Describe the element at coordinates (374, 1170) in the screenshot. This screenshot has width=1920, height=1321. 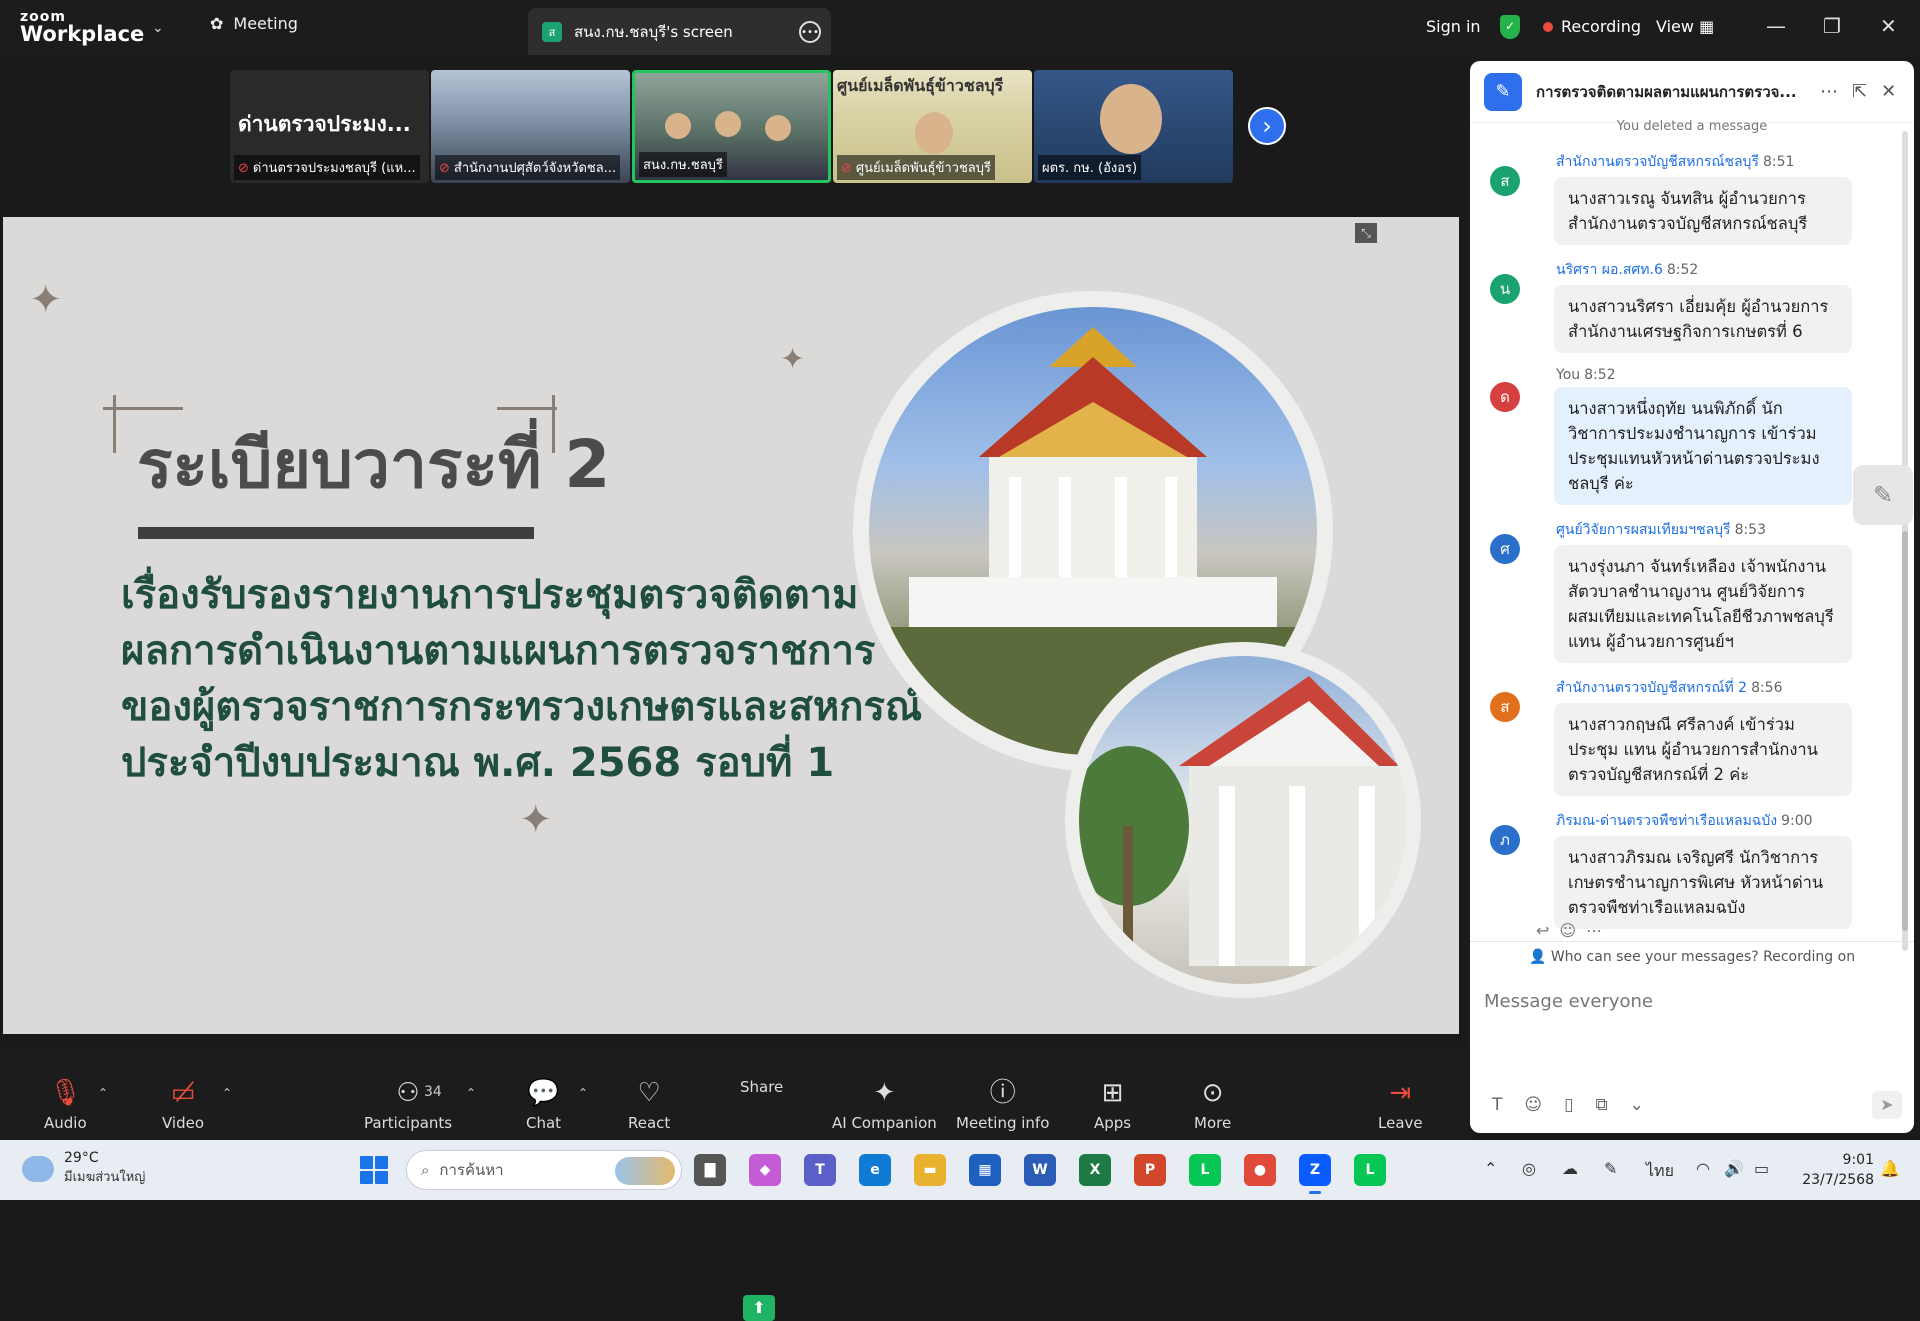
I see `windows-start-icon` at that location.